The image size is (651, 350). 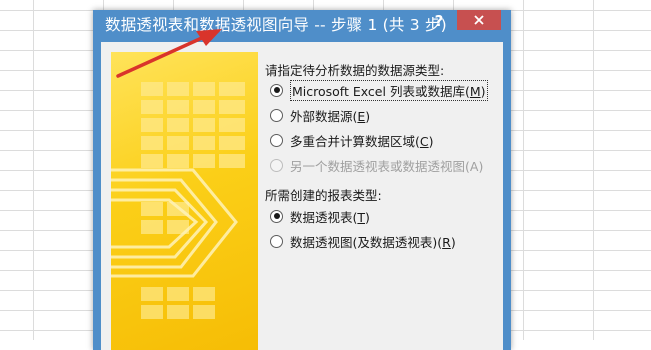 What do you see at coordinates (276, 115) in the screenshot?
I see `radio-external-source` at bounding box center [276, 115].